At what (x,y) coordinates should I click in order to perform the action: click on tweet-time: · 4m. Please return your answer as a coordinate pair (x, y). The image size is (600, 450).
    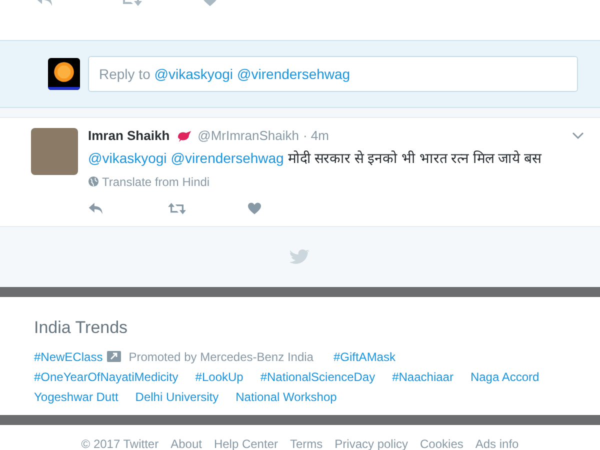
    Looking at the image, I should click on (315, 136).